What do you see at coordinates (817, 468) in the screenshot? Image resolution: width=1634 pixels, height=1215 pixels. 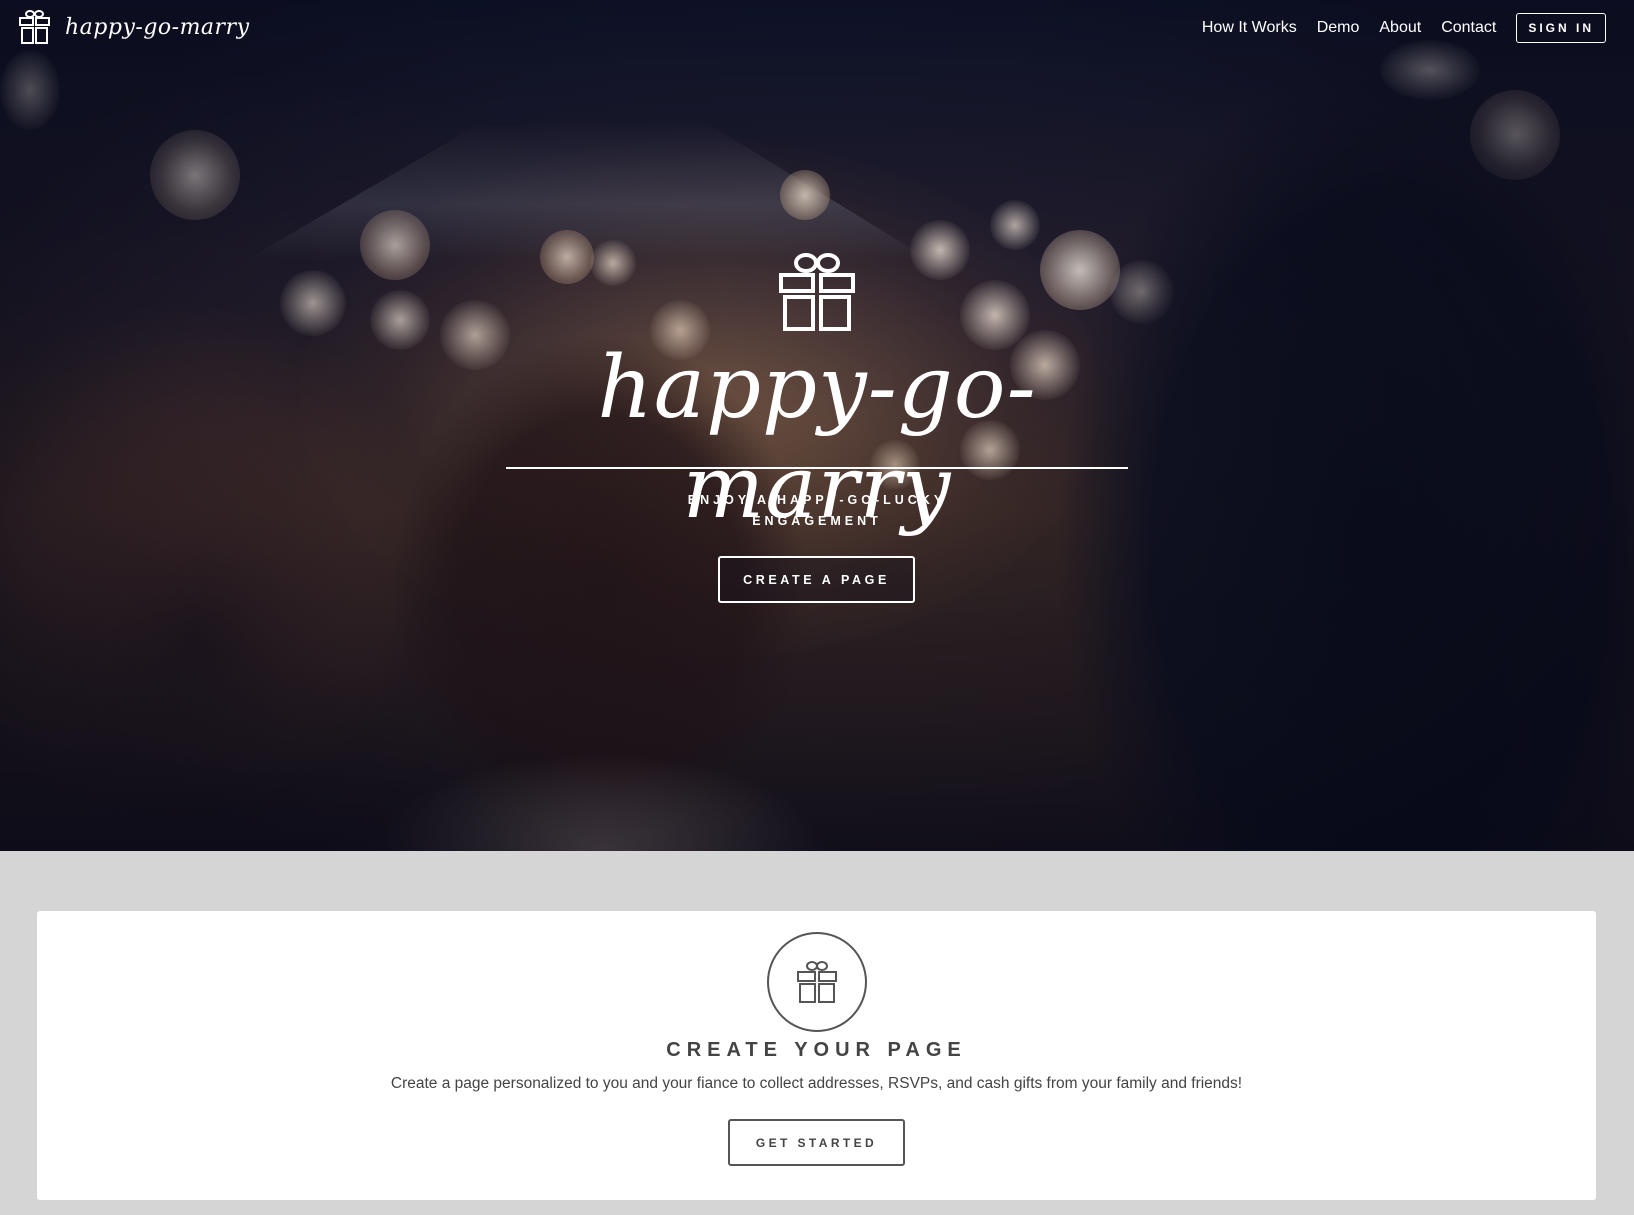 I see `hero-divider` at bounding box center [817, 468].